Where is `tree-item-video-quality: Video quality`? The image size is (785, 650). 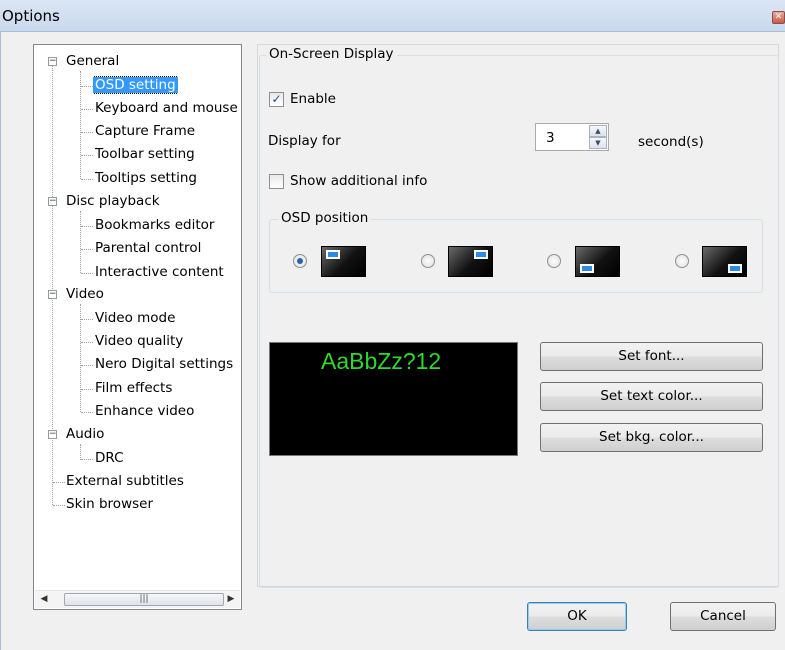 tree-item-video-quality: Video quality is located at coordinates (139, 341).